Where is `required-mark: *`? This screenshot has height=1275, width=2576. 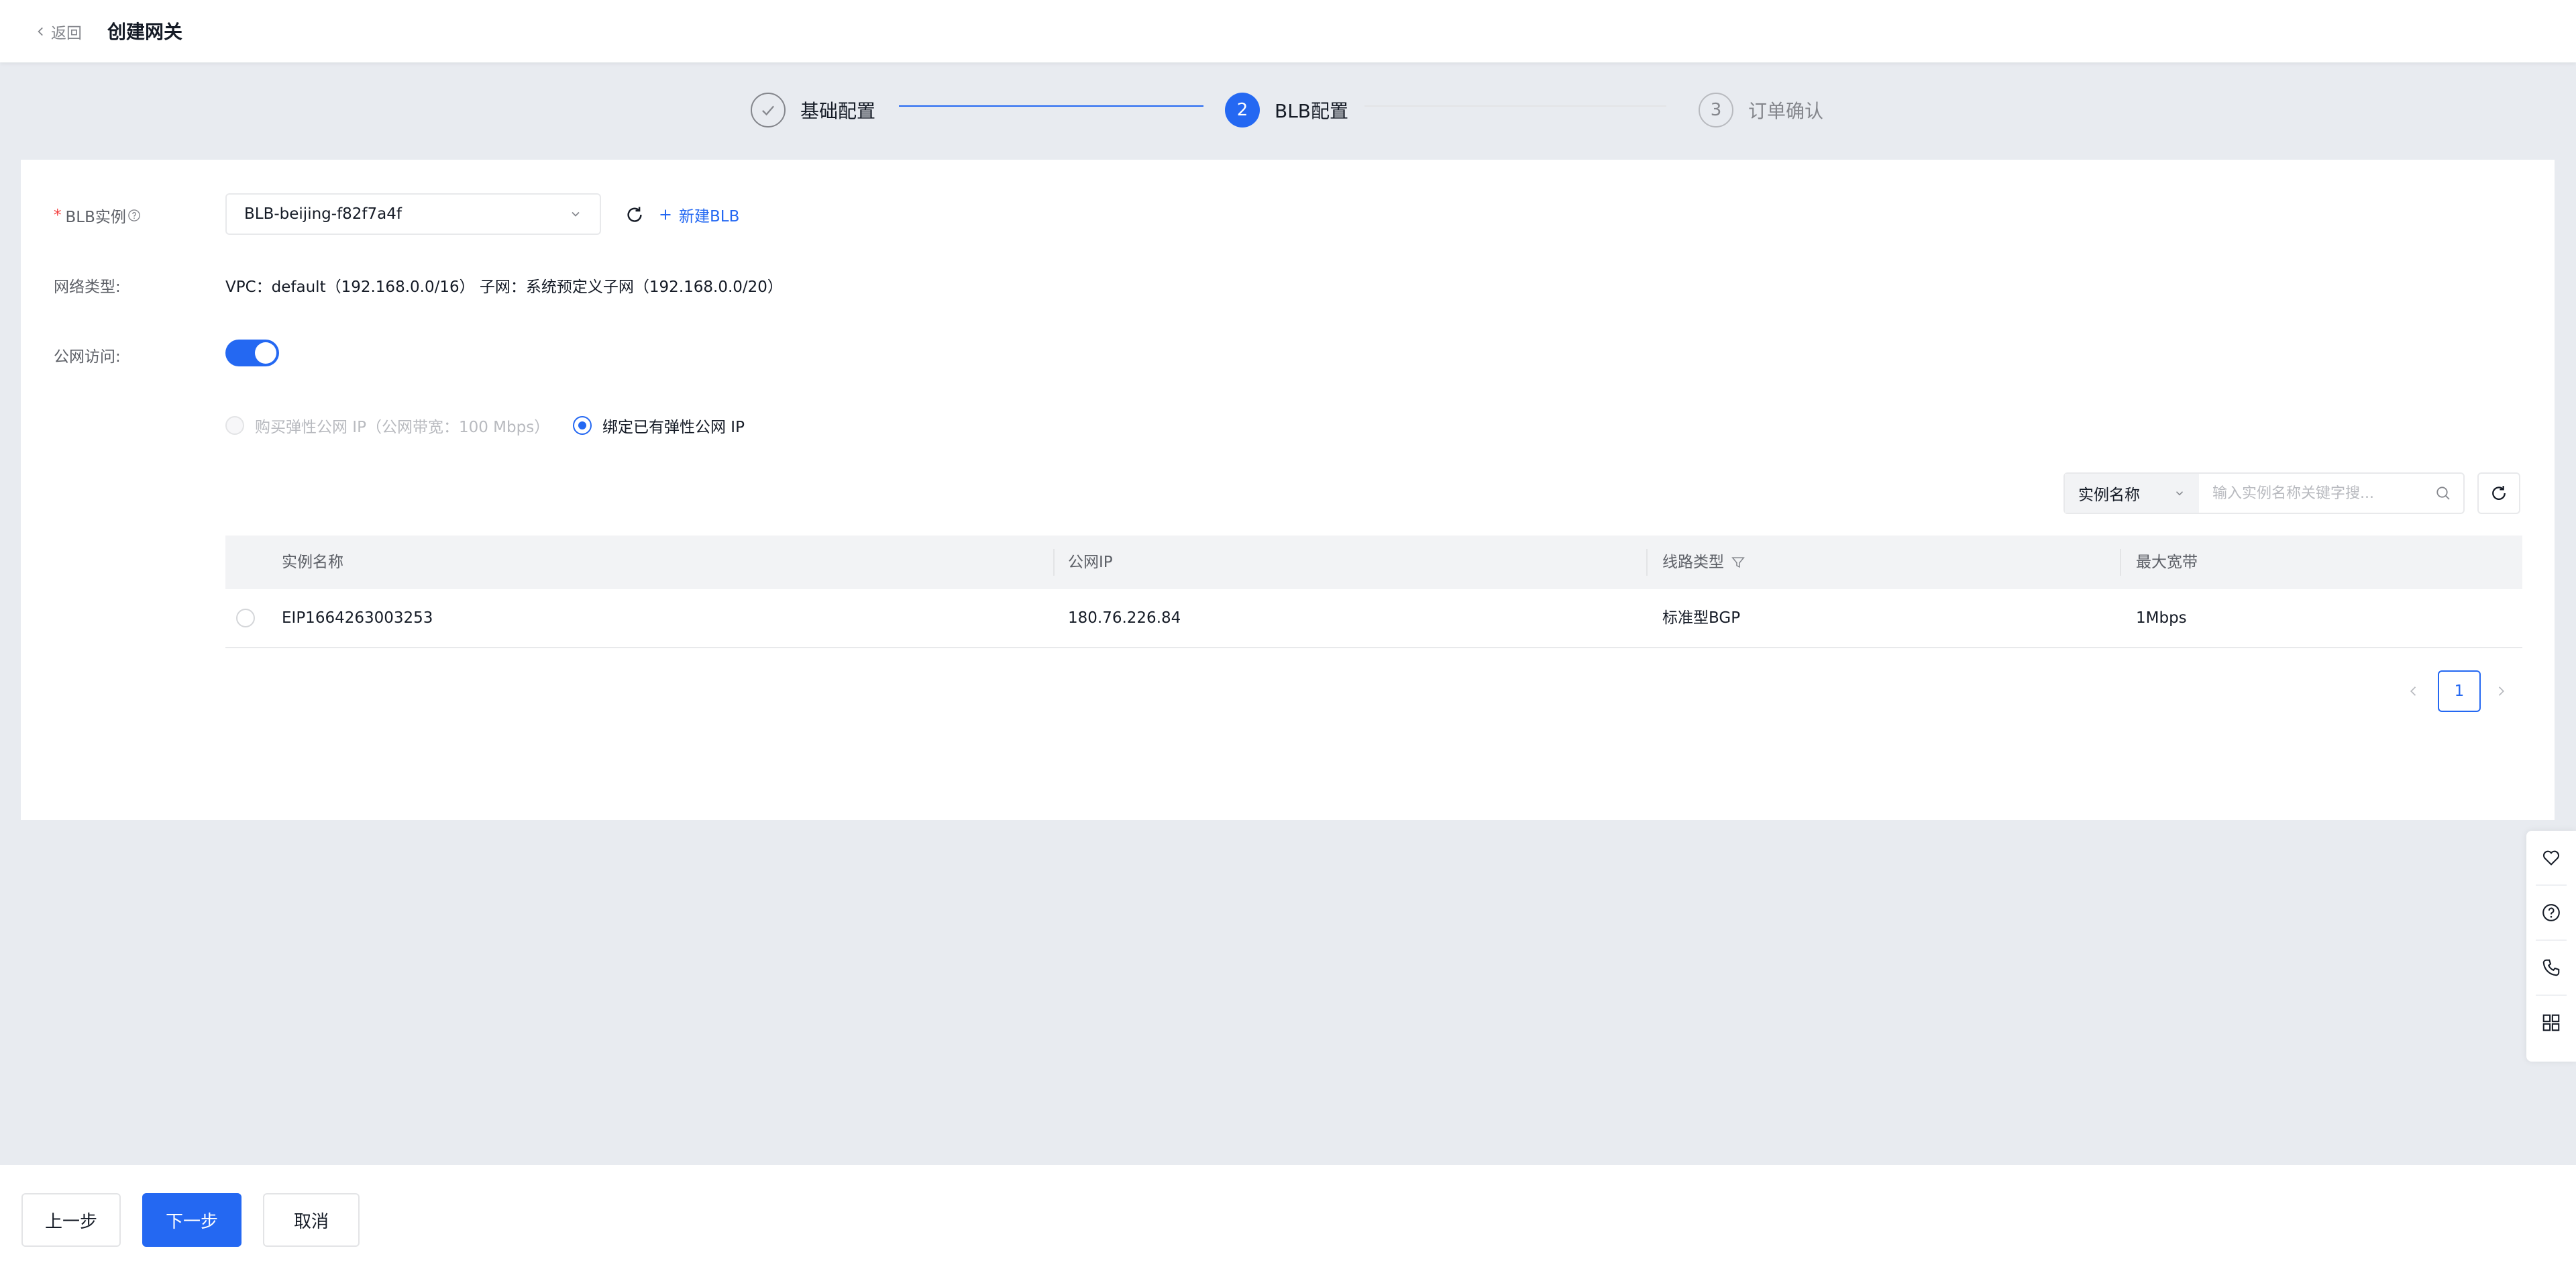 required-mark: * is located at coordinates (58, 215).